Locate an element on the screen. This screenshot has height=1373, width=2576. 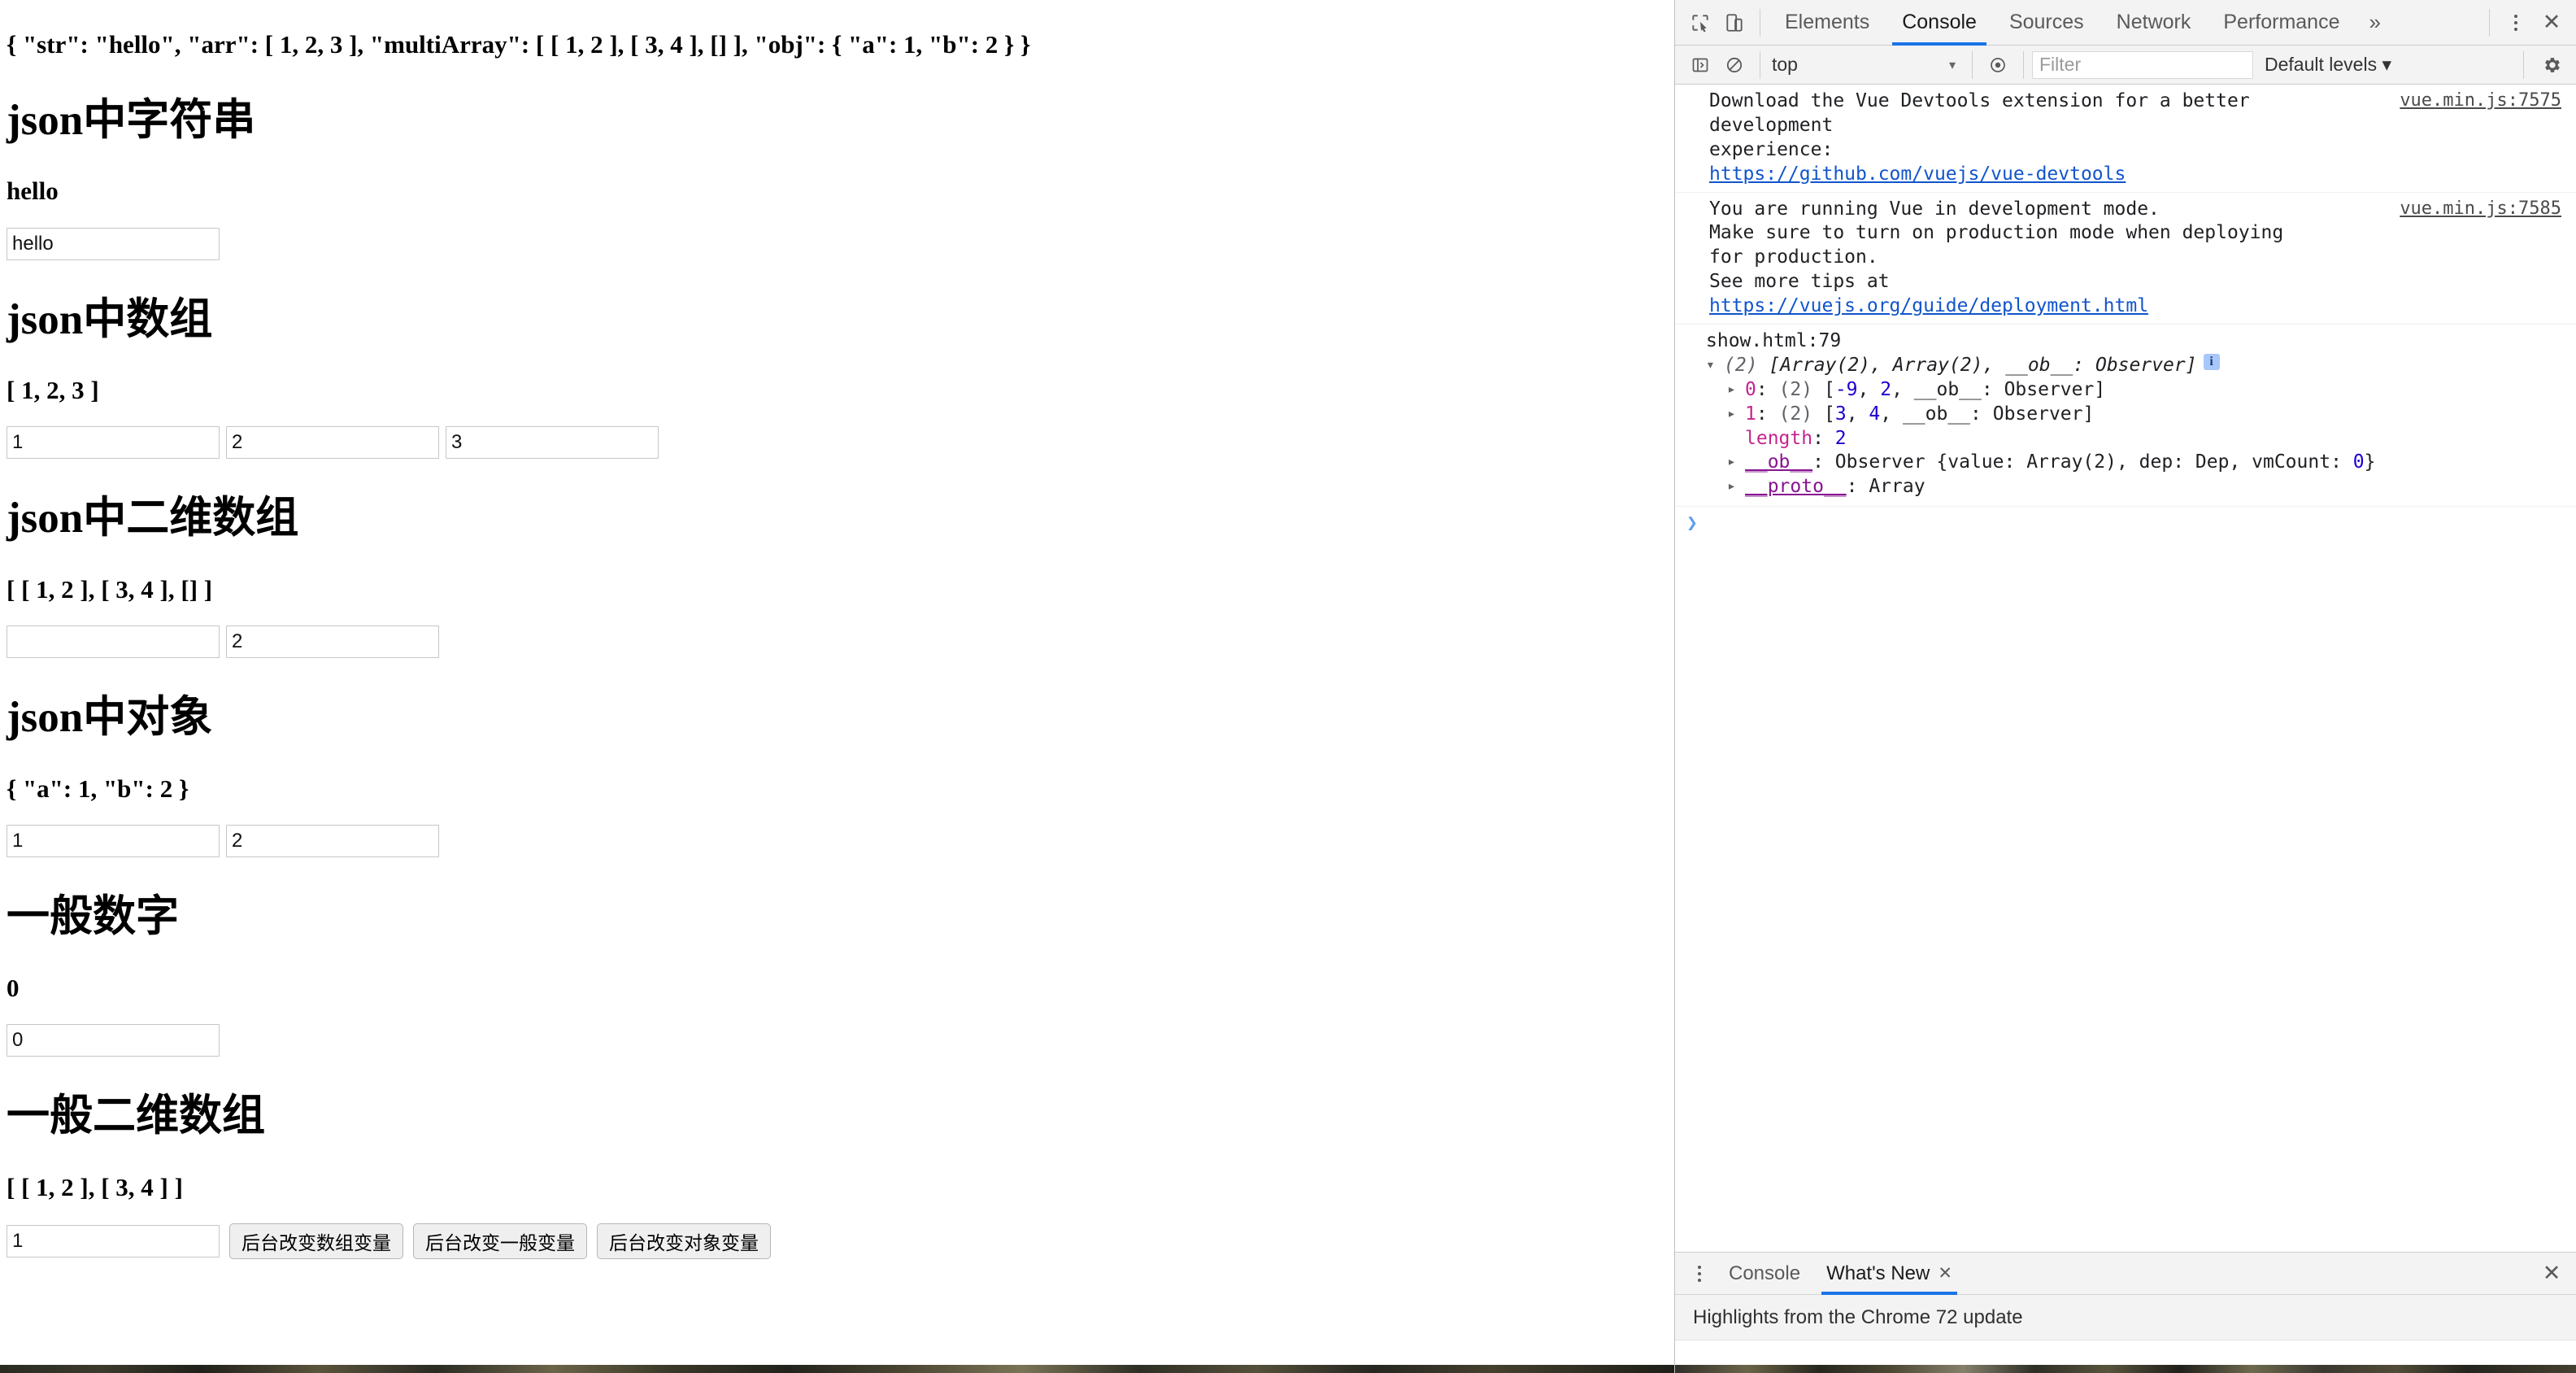
object-child-row-0: ▸ 0: (2) [-9, 2, __ob__: Observer] is located at coordinates (2018, 390).